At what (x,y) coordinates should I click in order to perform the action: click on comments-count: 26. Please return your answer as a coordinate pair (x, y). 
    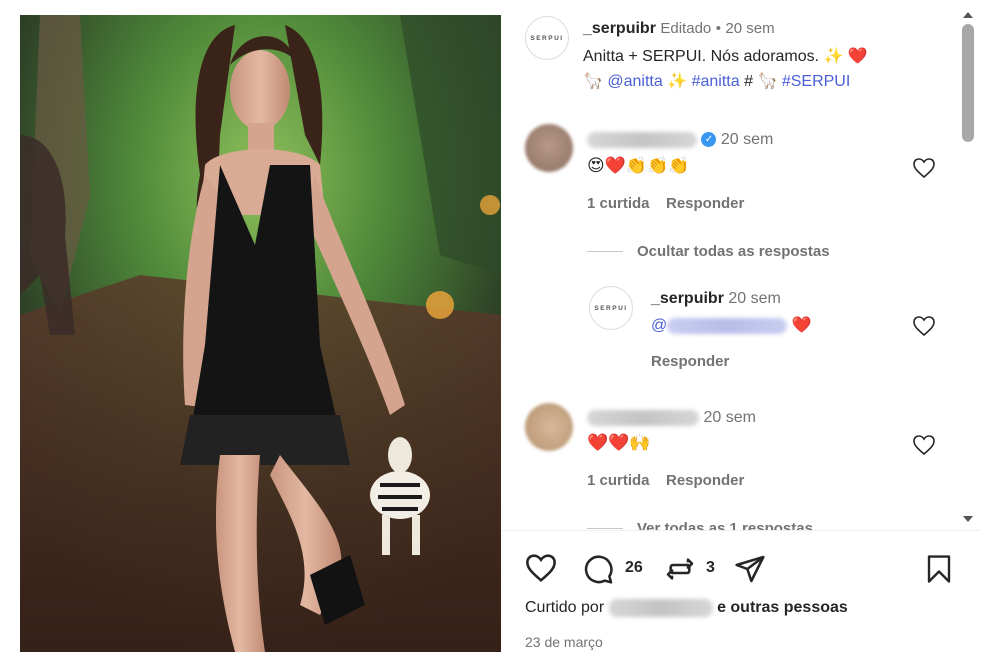
    Looking at the image, I should click on (634, 567).